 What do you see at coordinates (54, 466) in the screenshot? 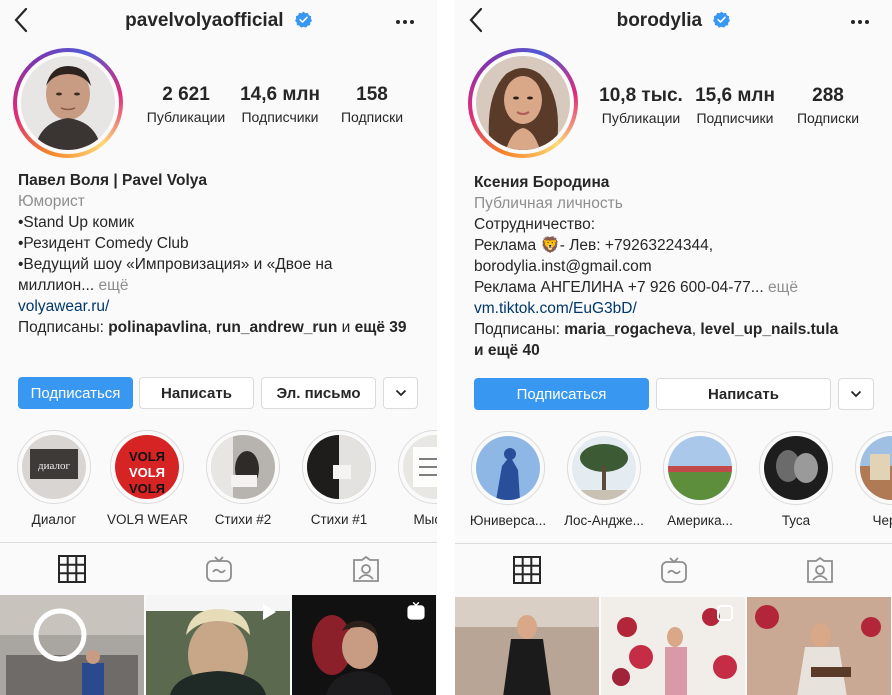
I see `svg-text: диалог` at bounding box center [54, 466].